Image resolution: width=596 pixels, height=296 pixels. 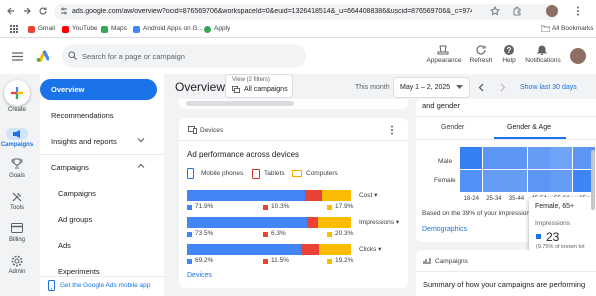 I want to click on bar-cost-tablets, so click(x=313, y=195).